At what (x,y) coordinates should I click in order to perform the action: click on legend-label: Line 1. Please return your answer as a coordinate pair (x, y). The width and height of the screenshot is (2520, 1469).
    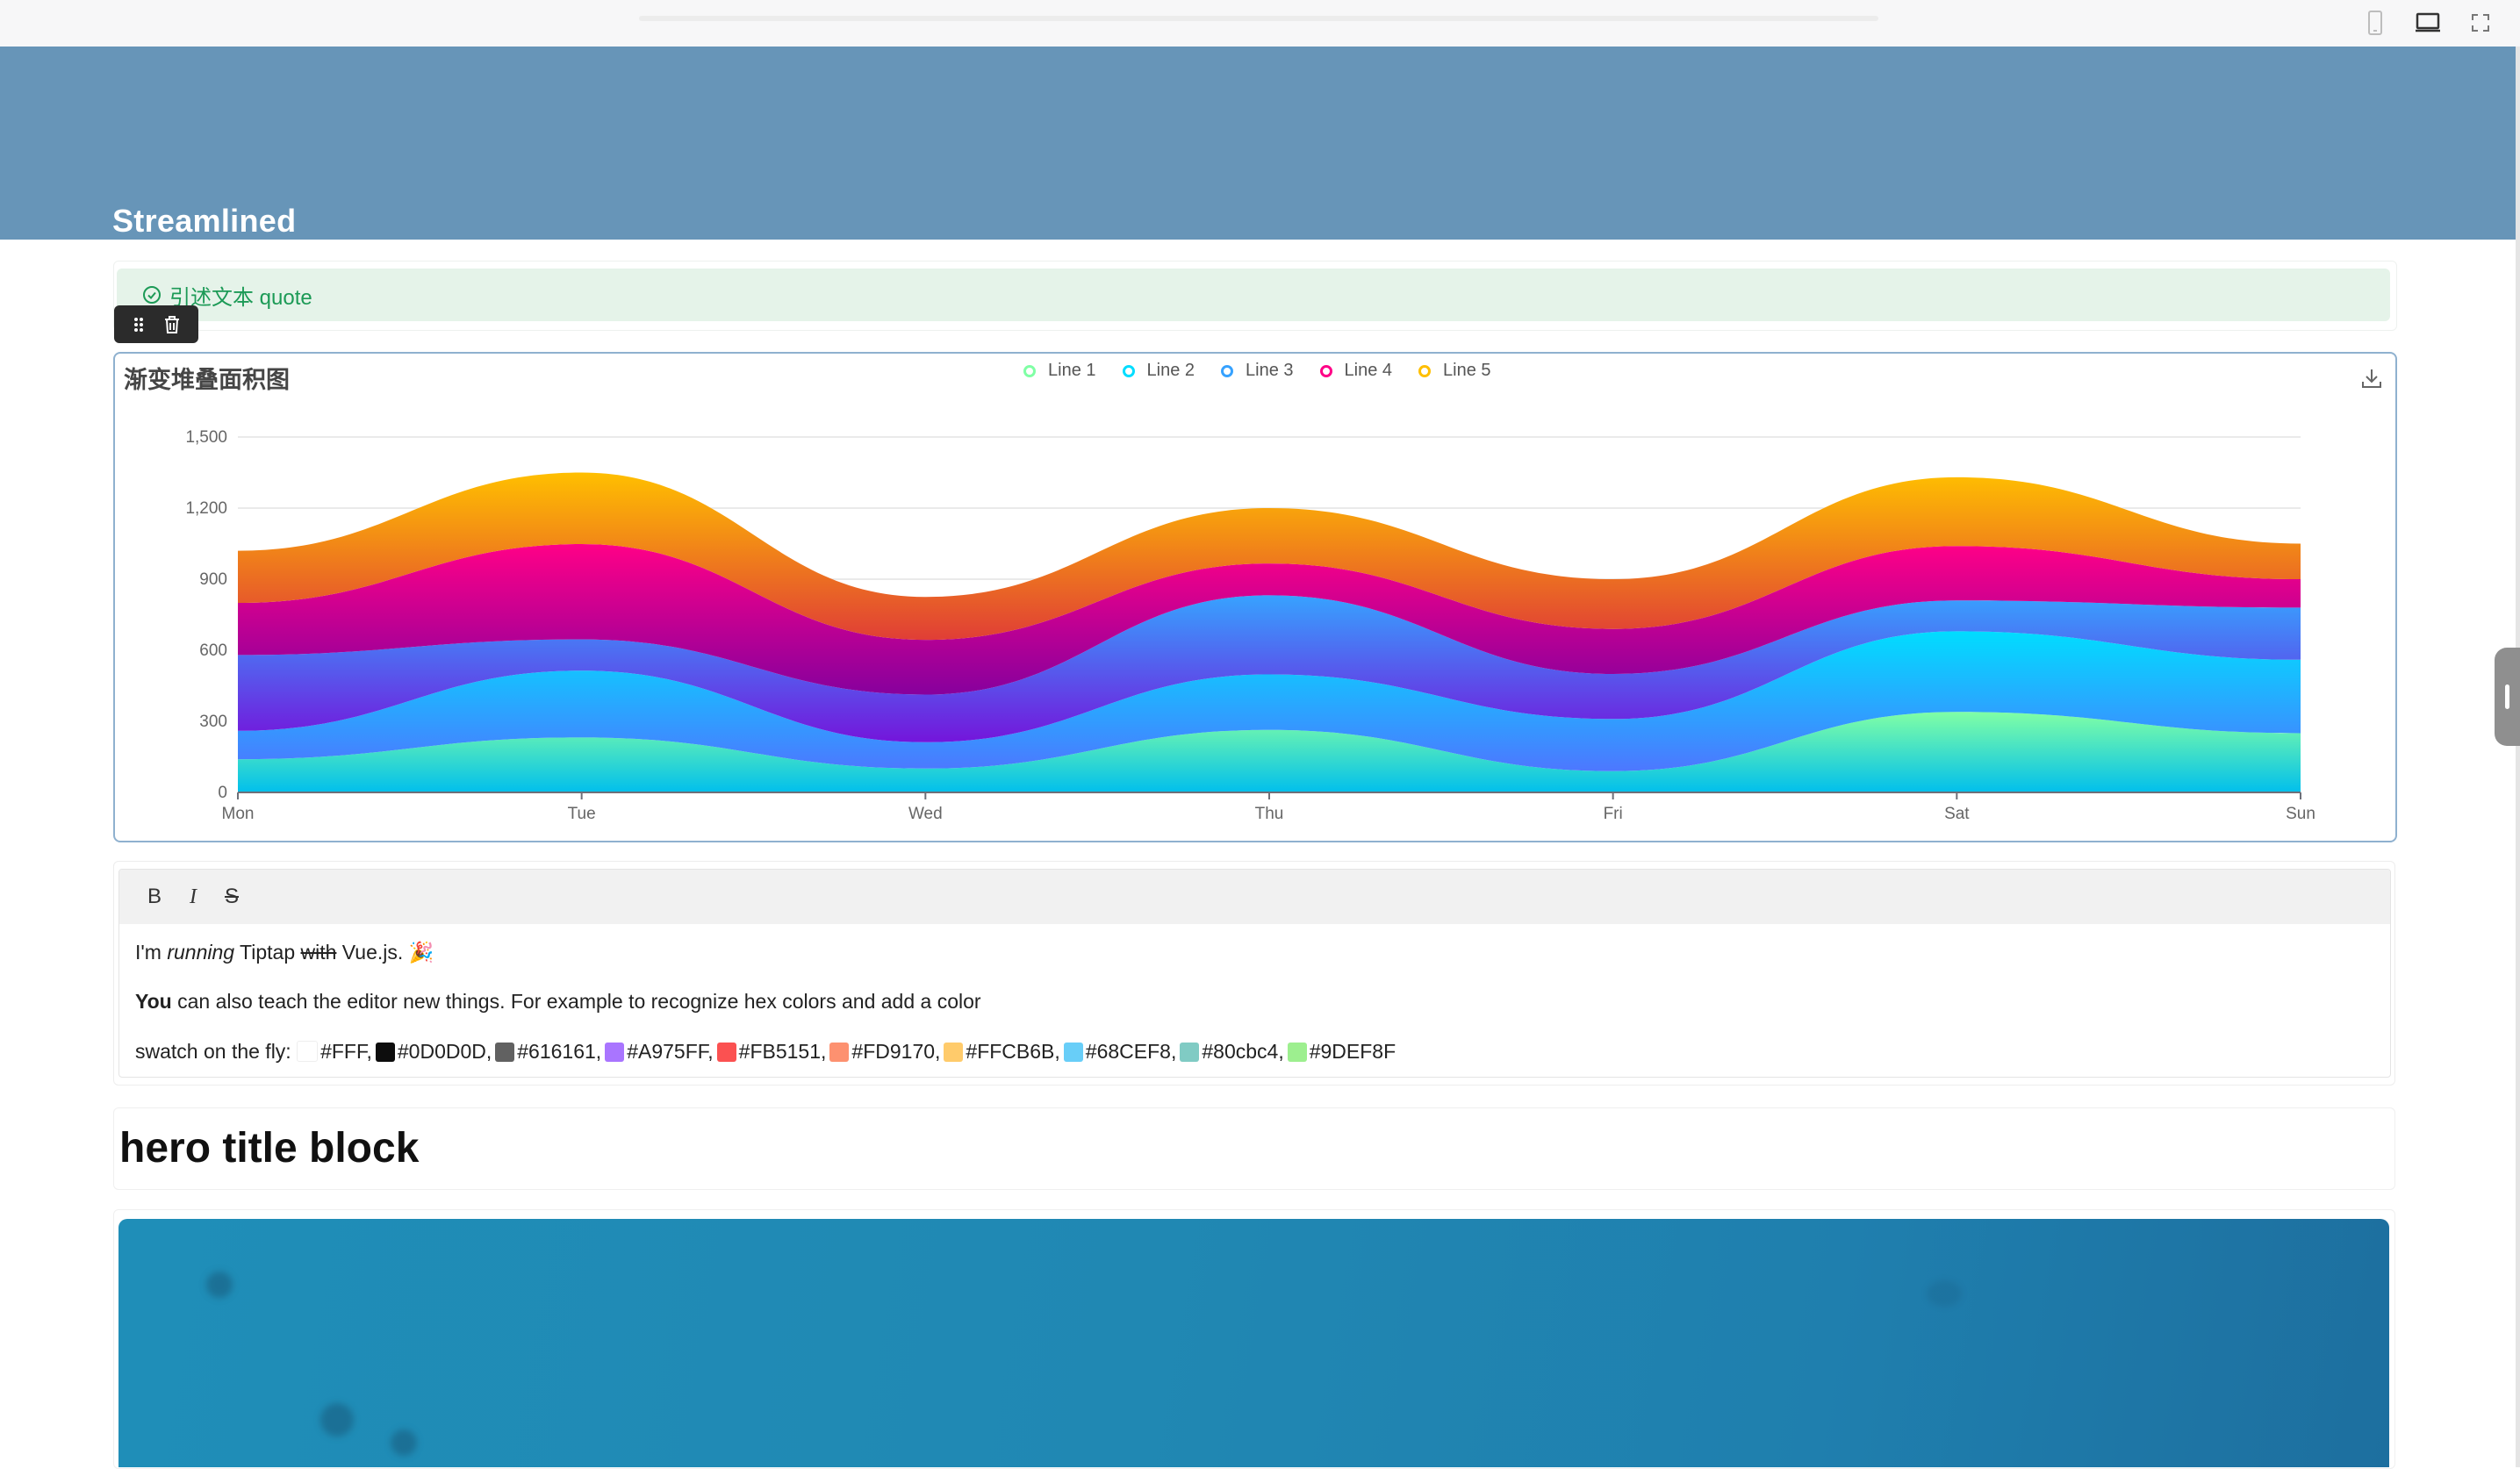
    Looking at the image, I should click on (1072, 370).